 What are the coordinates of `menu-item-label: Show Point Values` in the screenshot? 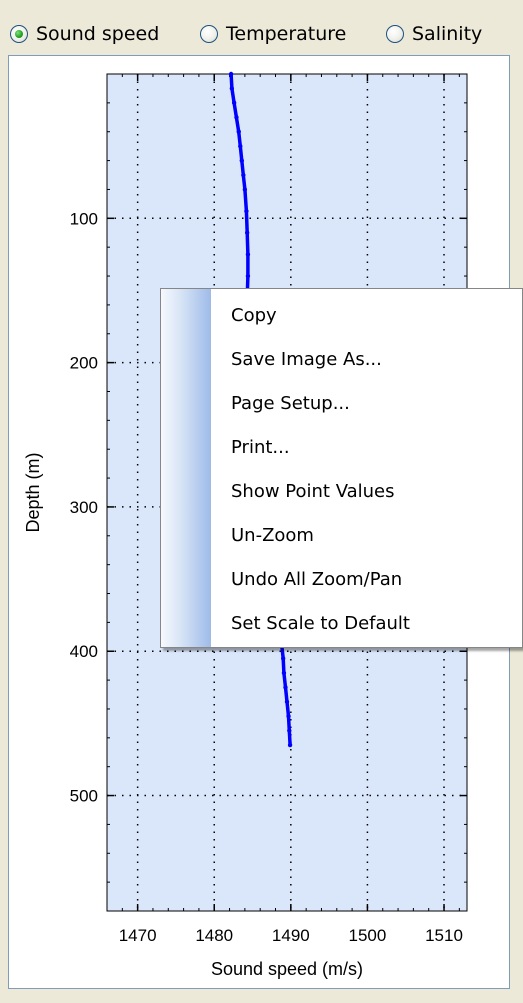 It's located at (313, 491).